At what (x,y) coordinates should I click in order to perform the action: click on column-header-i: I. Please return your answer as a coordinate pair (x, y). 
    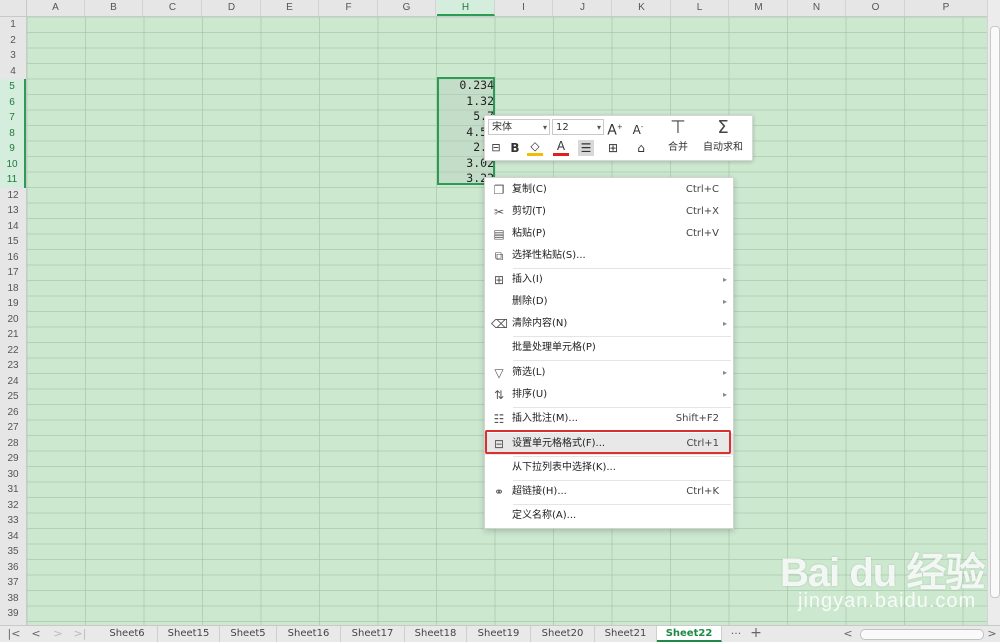
    Looking at the image, I should click on (524, 8).